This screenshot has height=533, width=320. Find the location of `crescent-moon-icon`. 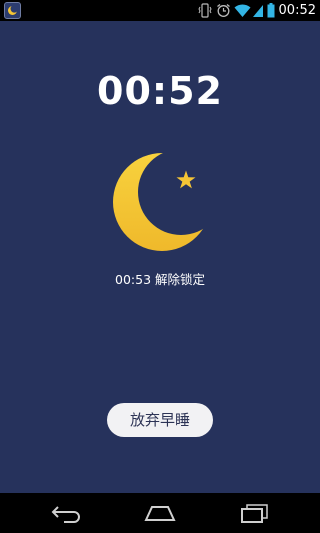

crescent-moon-icon is located at coordinates (162, 202).